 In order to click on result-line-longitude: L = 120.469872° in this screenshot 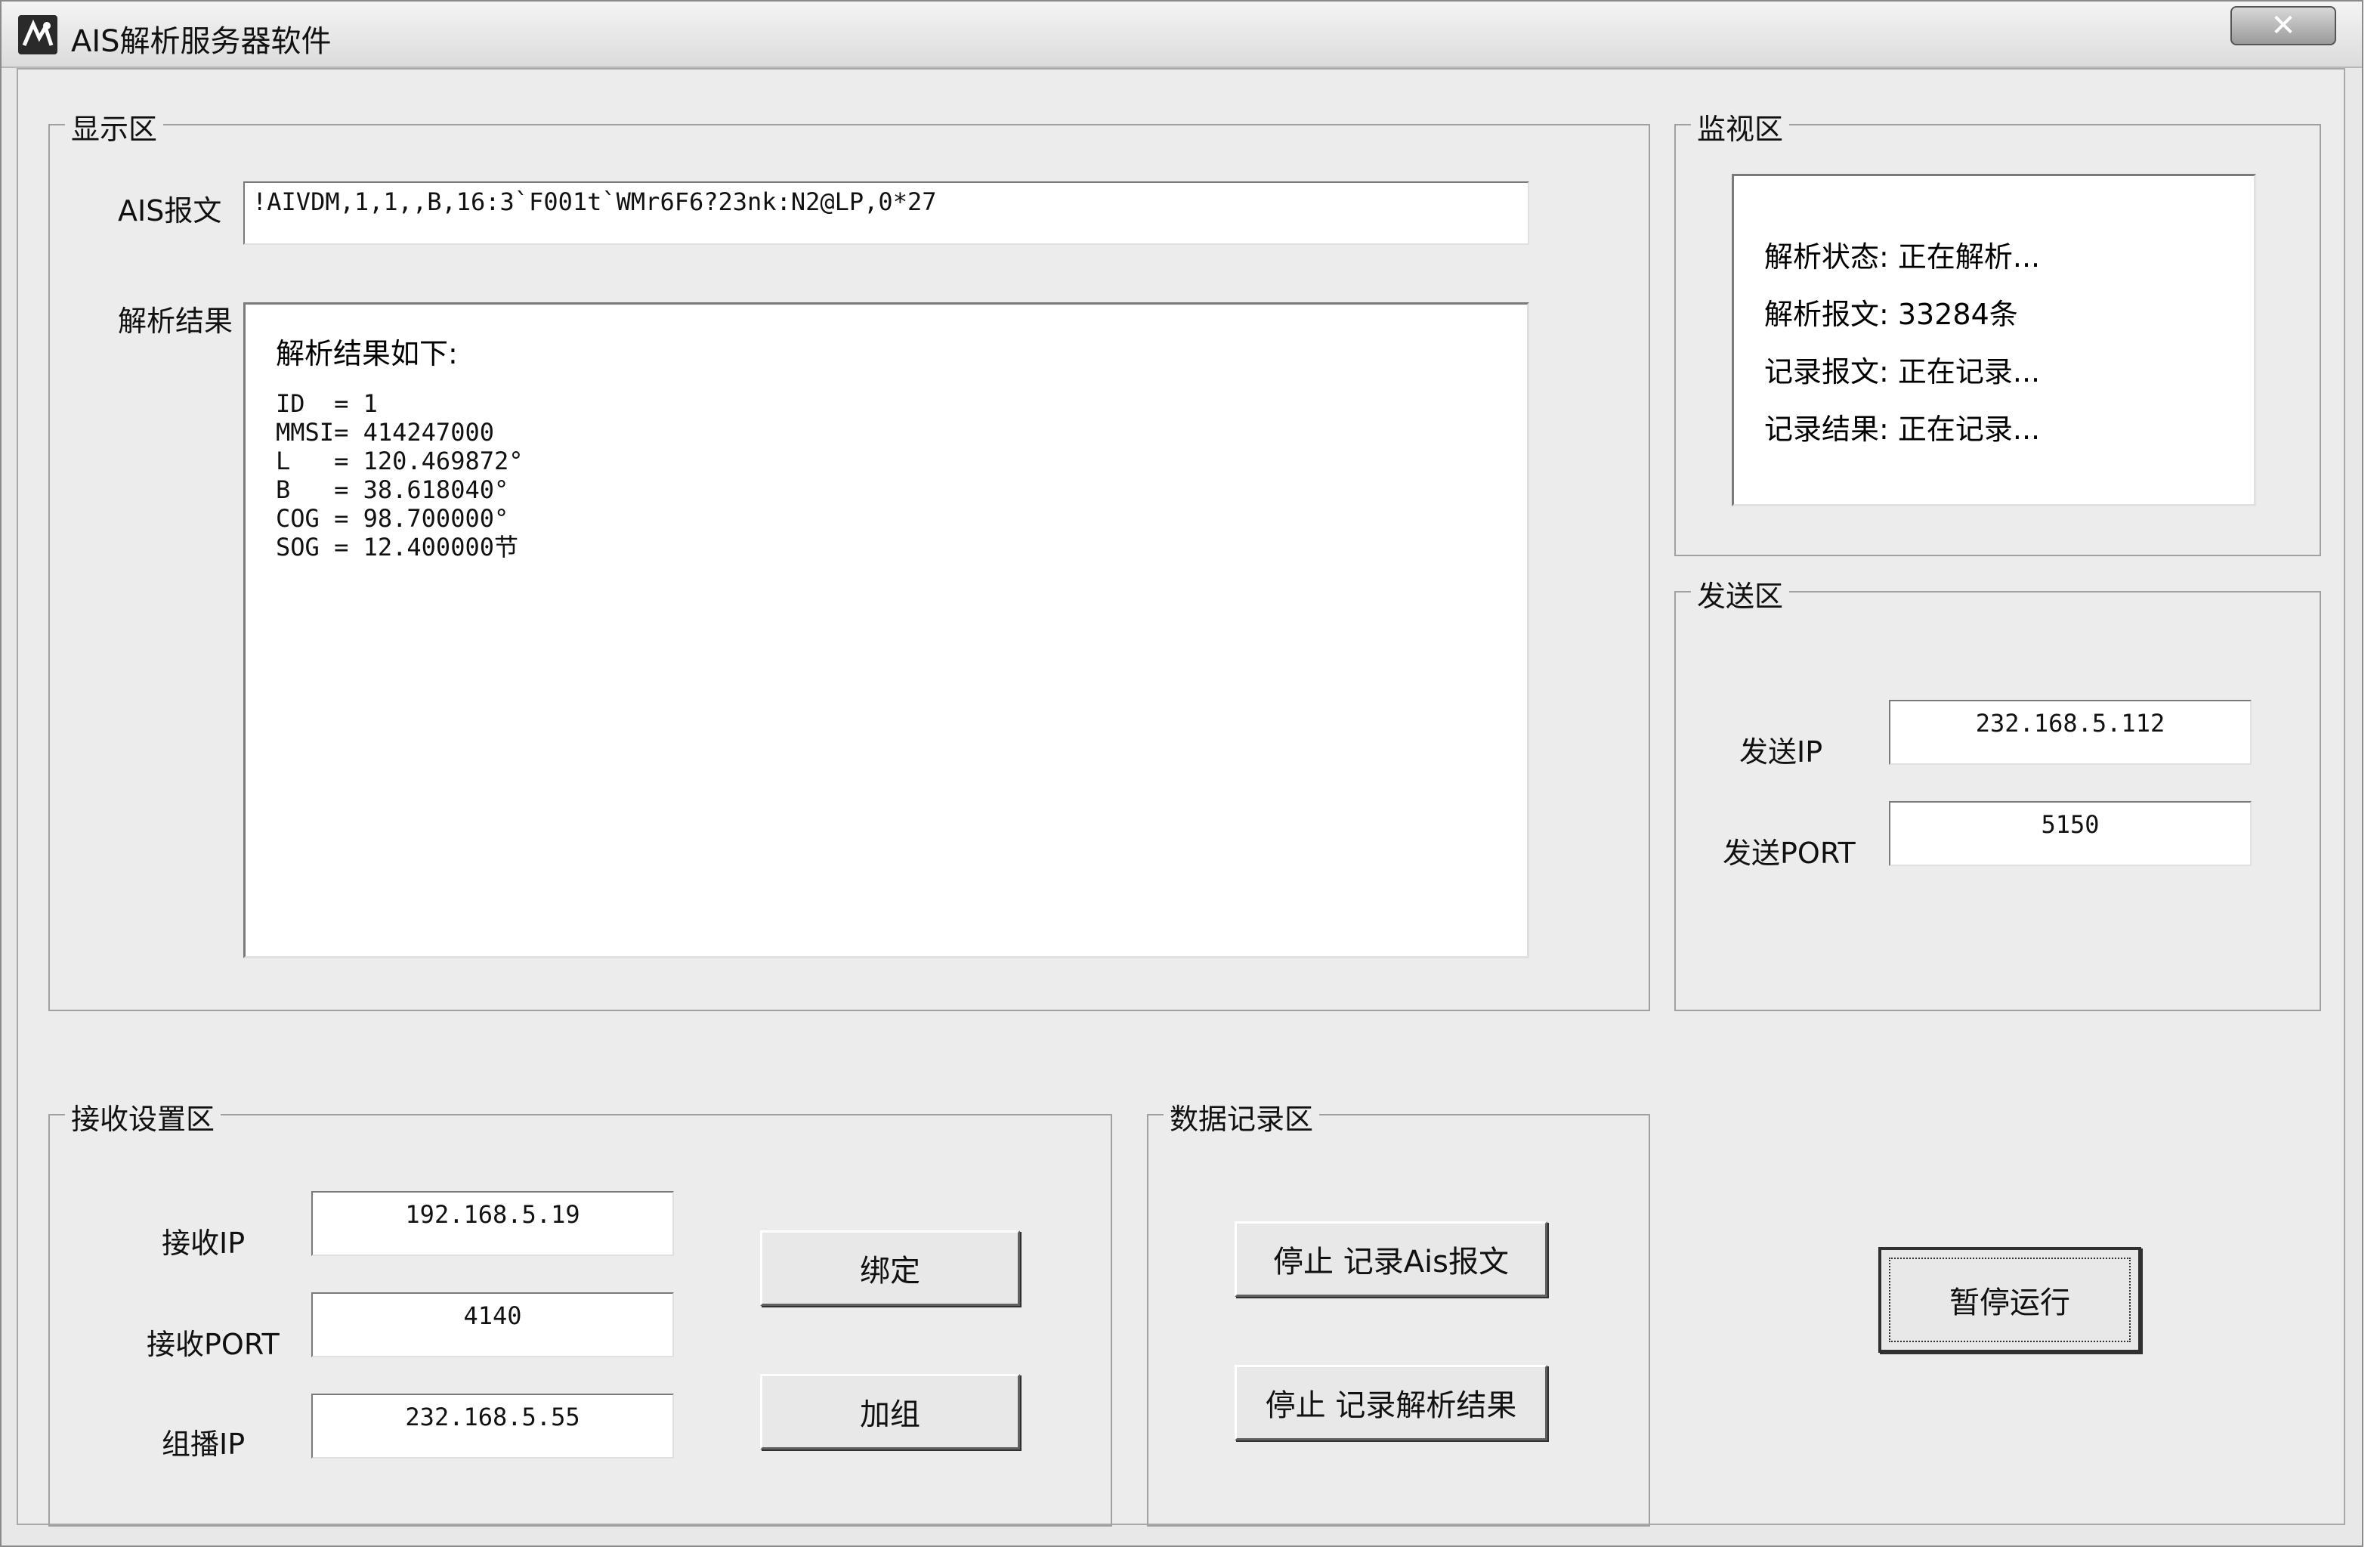, I will do `click(400, 461)`.